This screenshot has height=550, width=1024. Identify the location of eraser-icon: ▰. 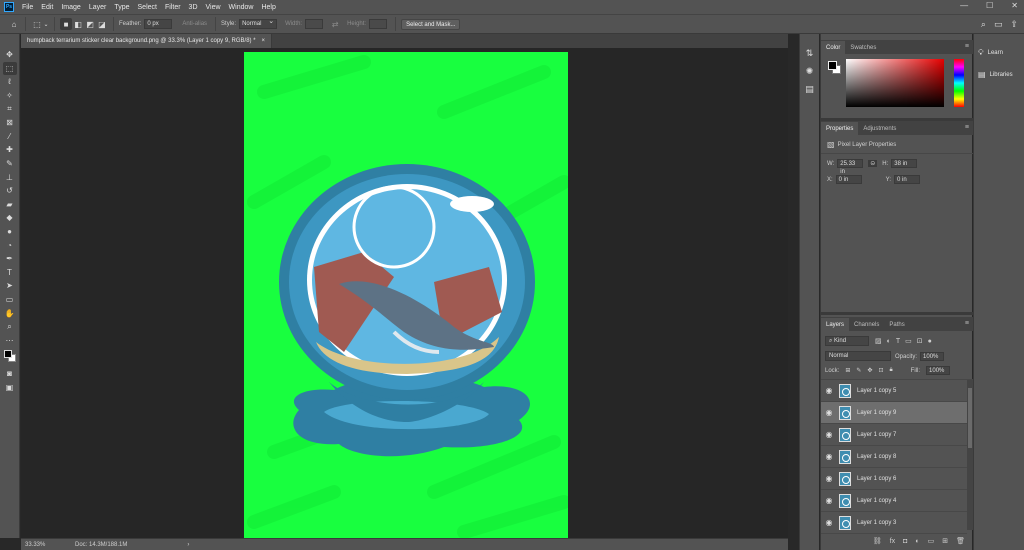
(10, 205).